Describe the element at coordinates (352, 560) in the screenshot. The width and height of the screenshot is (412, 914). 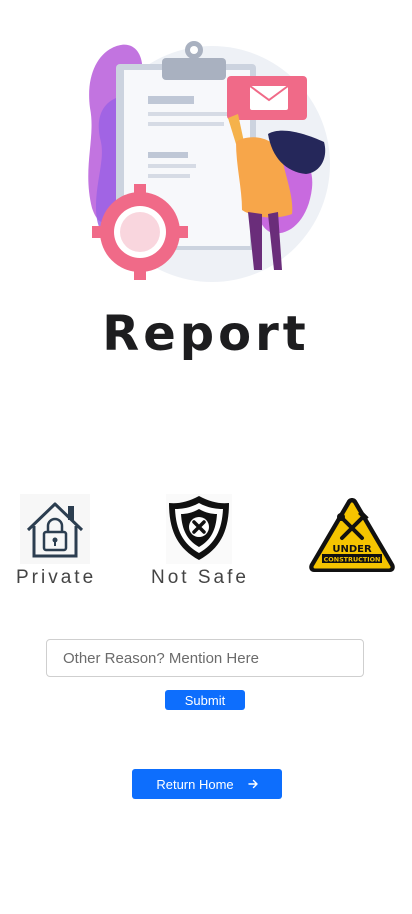
I see `sign-text-construction: CONSTRUCTION` at that location.